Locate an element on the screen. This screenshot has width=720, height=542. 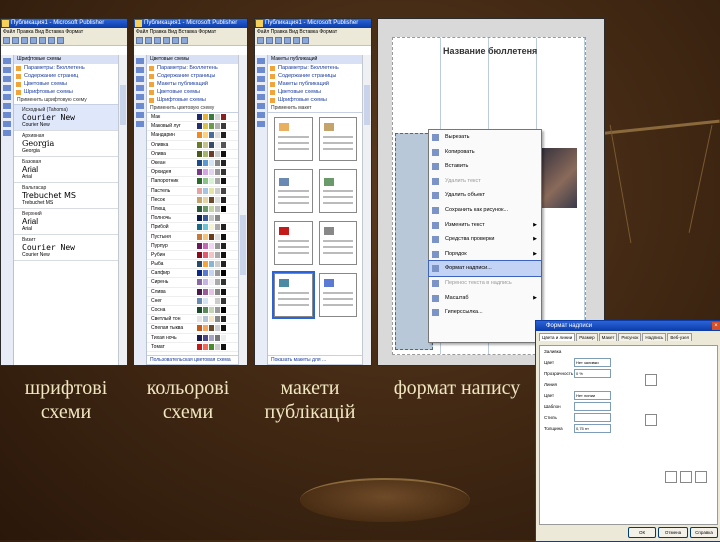
color-scheme-item: Песок is located at coordinates (193, 200).